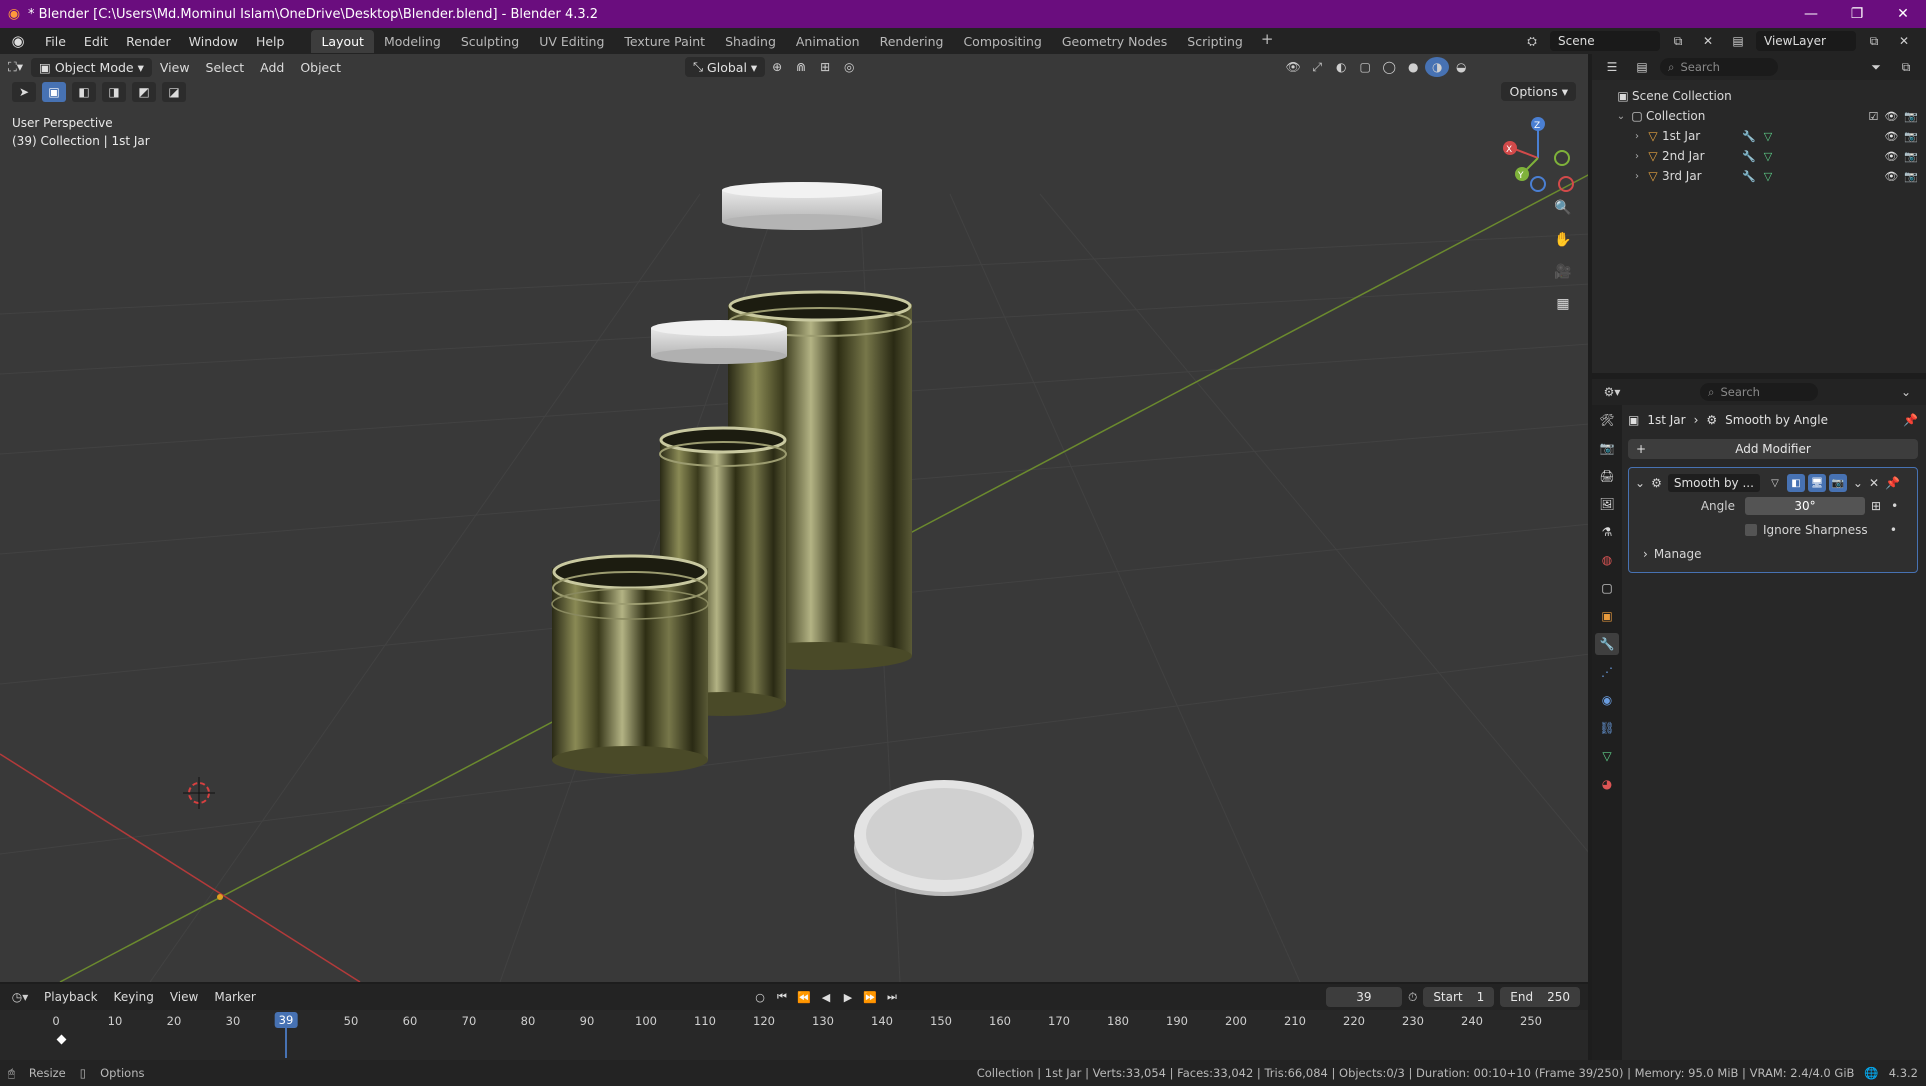  Describe the element at coordinates (1538, 154) in the screenshot. I see `navigation-gizmo: Z X Y` at that location.